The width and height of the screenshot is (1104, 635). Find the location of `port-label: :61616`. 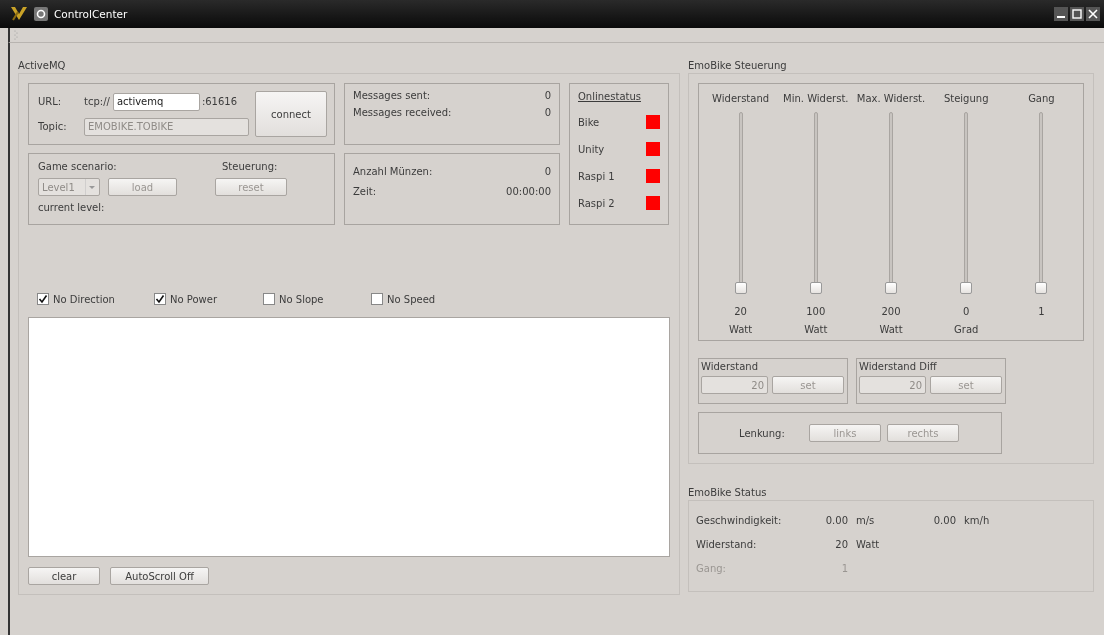

port-label: :61616 is located at coordinates (219, 101).